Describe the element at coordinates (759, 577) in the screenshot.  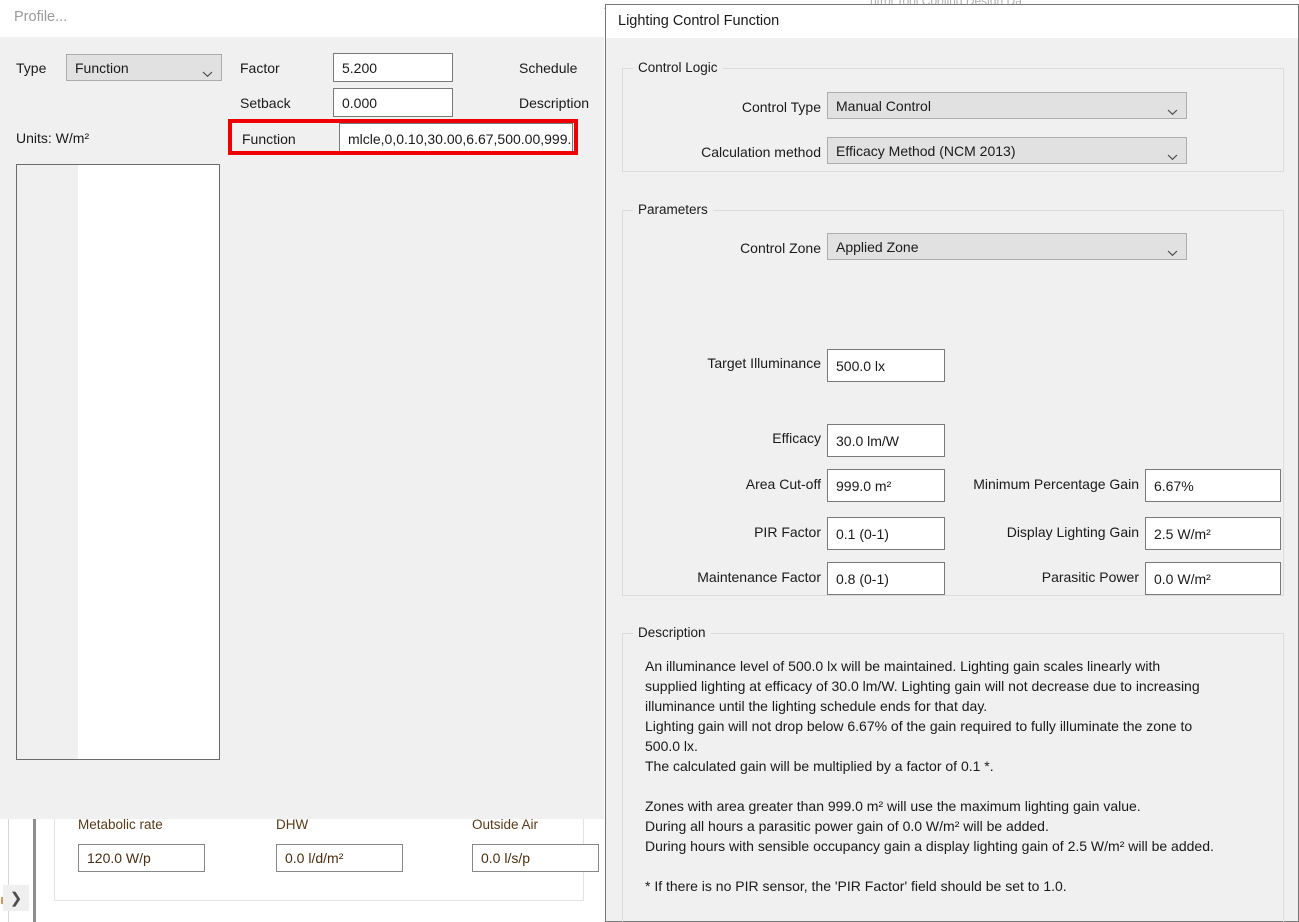
I see `maintenance-factor-label: Maintenance Factor` at that location.